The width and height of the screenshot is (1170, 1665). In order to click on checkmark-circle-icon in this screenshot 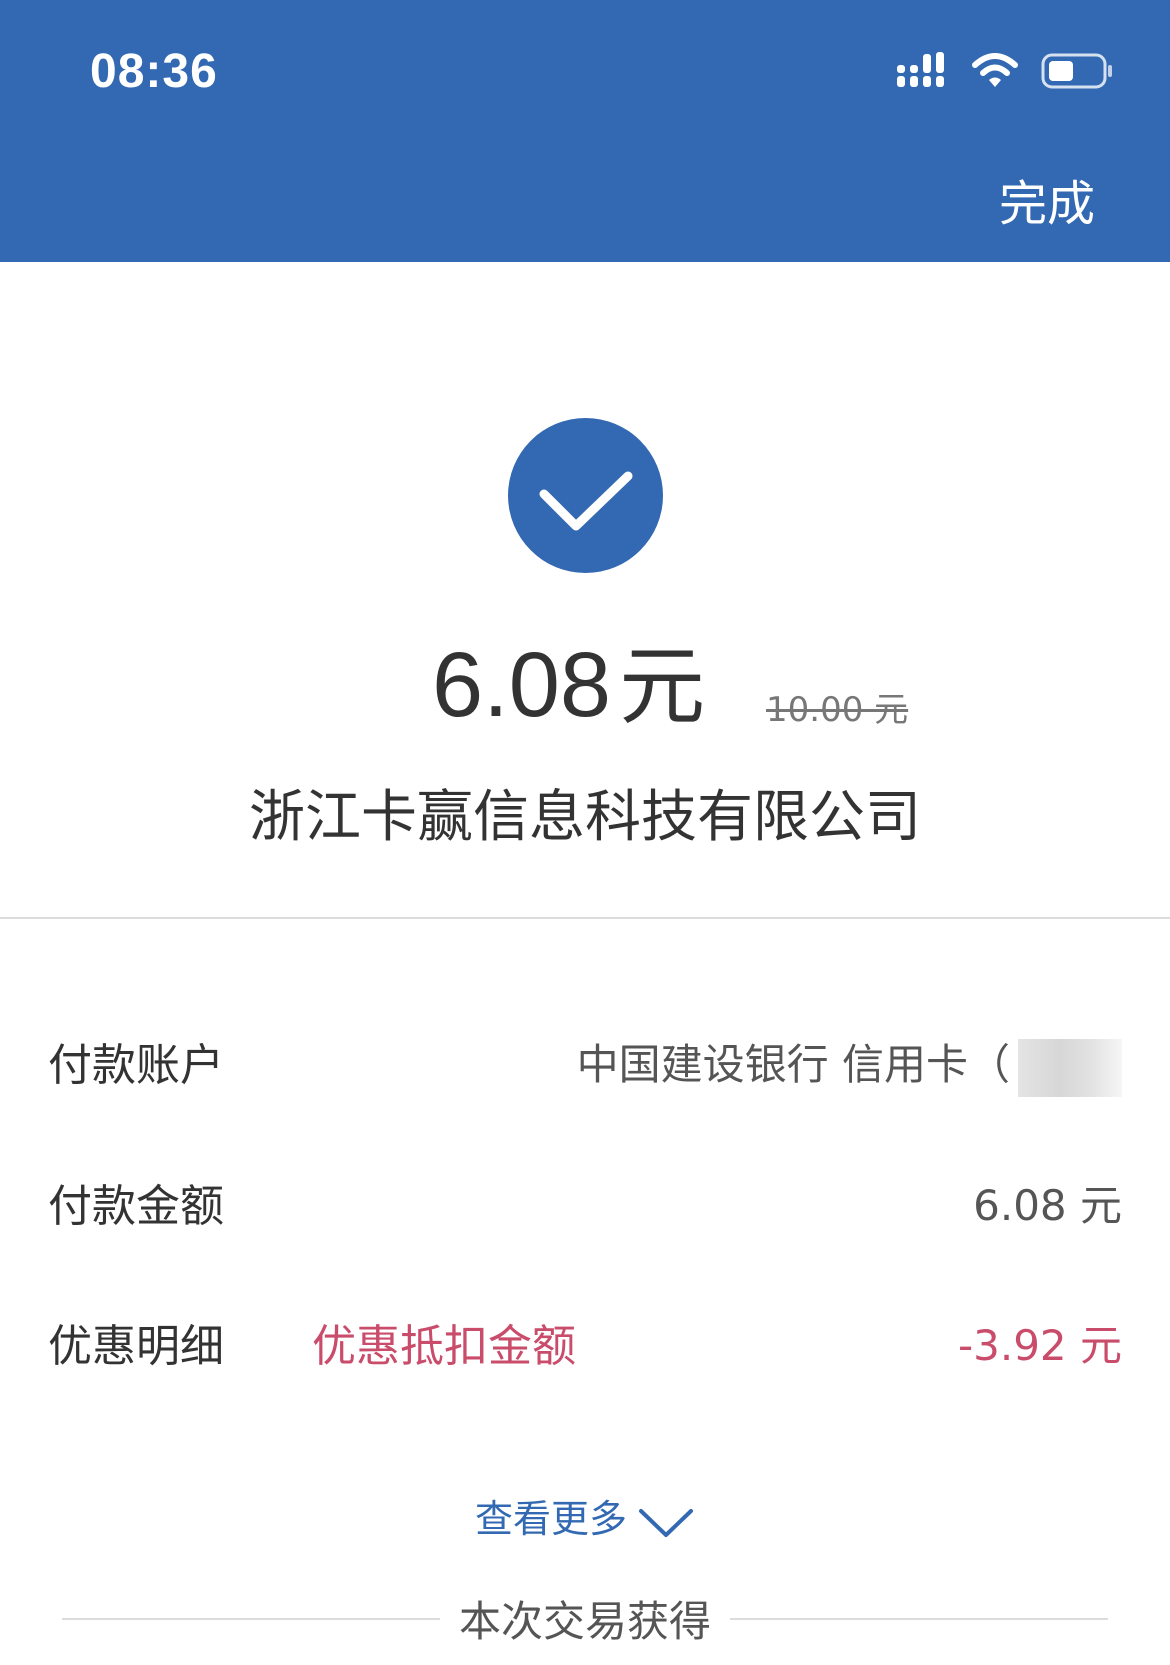, I will do `click(585, 495)`.